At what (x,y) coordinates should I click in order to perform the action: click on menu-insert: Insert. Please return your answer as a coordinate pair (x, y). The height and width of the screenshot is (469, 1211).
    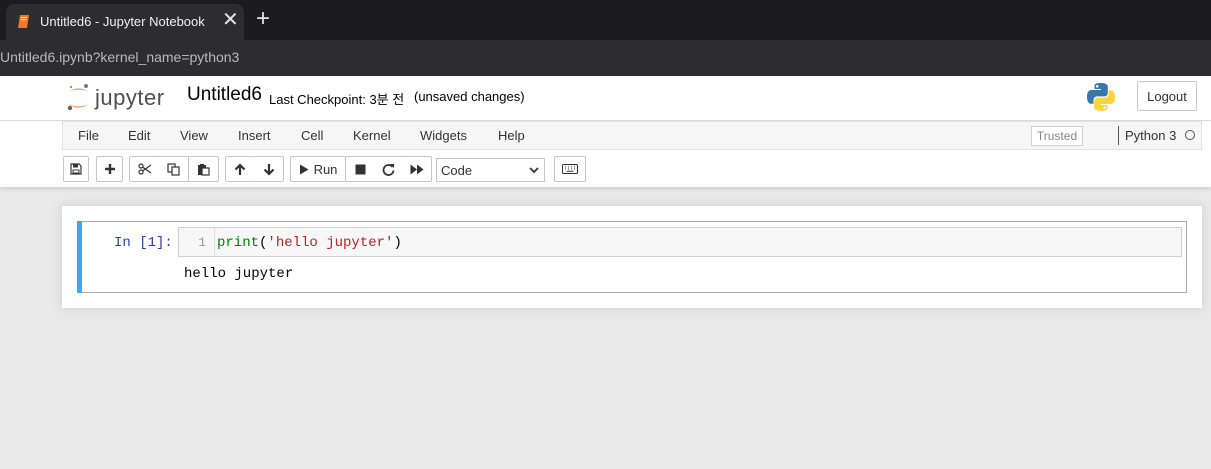
    Looking at the image, I should click on (254, 135).